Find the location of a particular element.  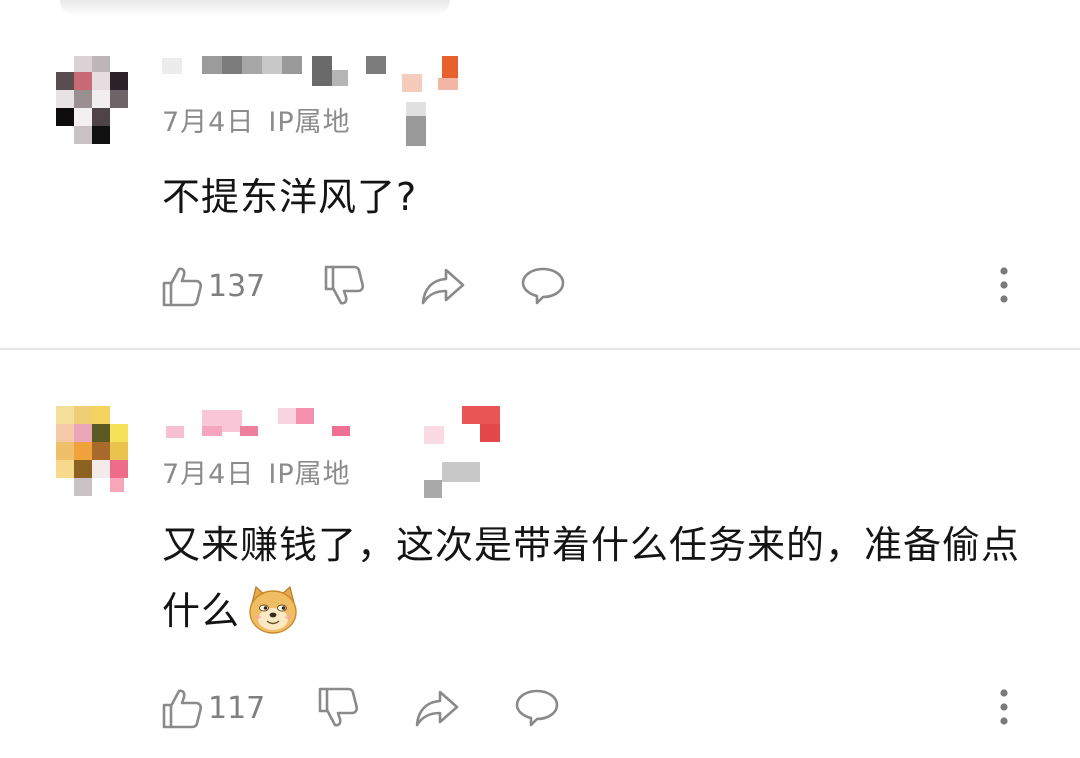

comment-actions: 117 is located at coordinates (610, 708).